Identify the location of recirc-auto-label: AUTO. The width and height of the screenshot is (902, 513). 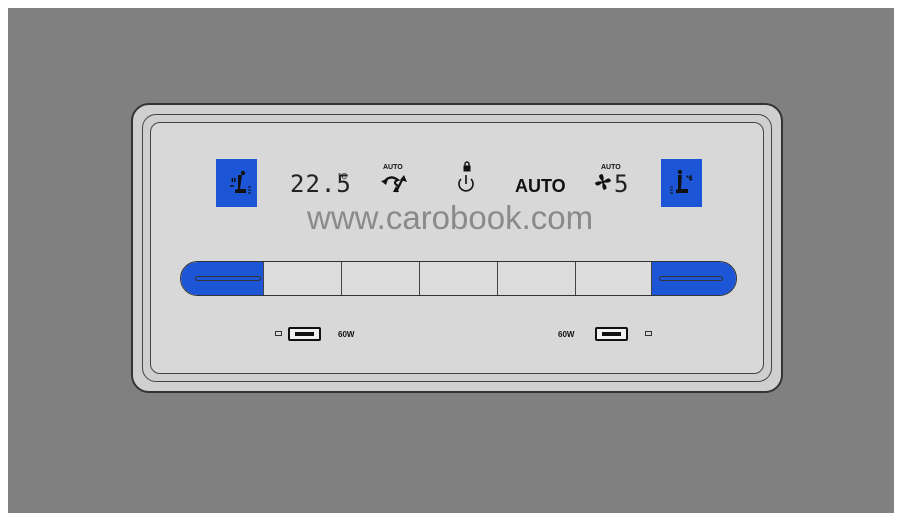
(393, 167).